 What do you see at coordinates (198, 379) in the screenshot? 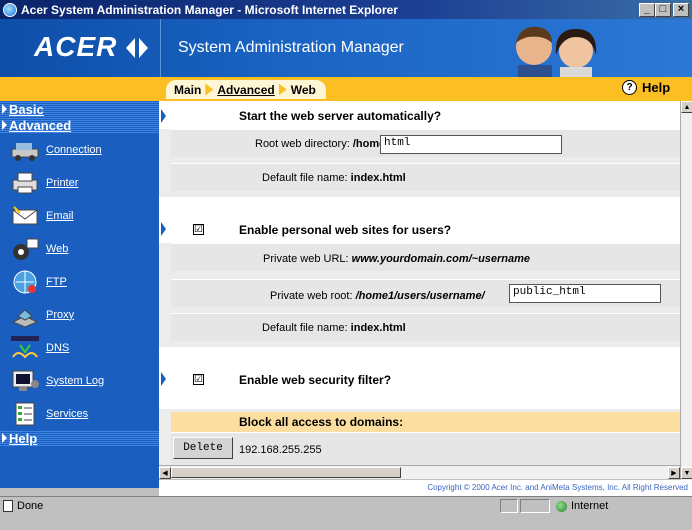
I see `security-filter-checkbox: ☑` at bounding box center [198, 379].